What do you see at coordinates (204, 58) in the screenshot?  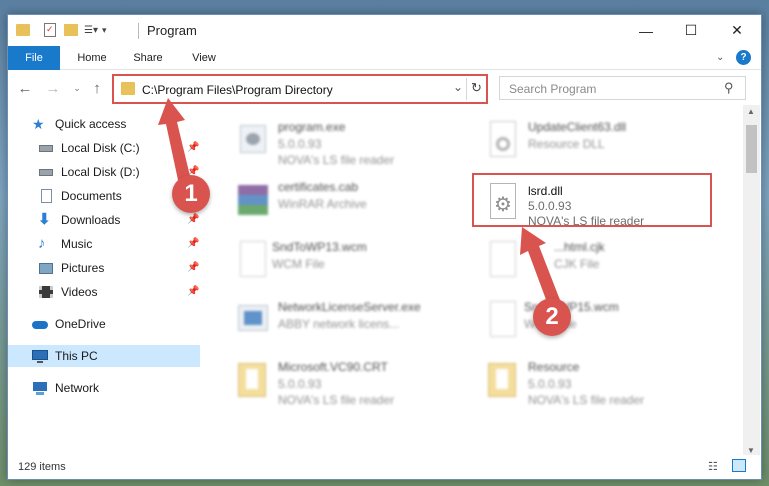 I see `tab-view: View` at bounding box center [204, 58].